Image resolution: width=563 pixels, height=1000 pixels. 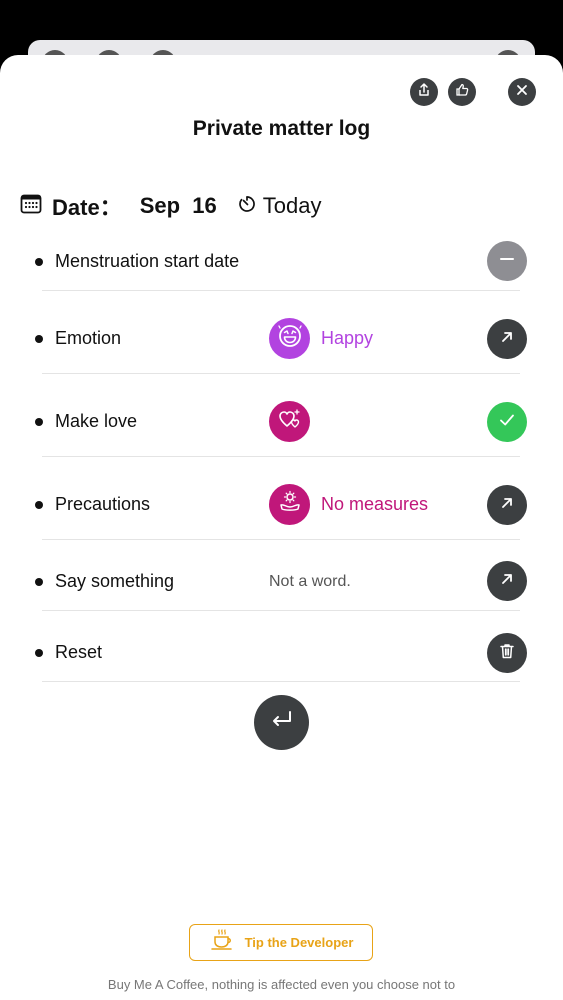 I want to click on tip-developer-label: Tip the Developer, so click(x=299, y=942).